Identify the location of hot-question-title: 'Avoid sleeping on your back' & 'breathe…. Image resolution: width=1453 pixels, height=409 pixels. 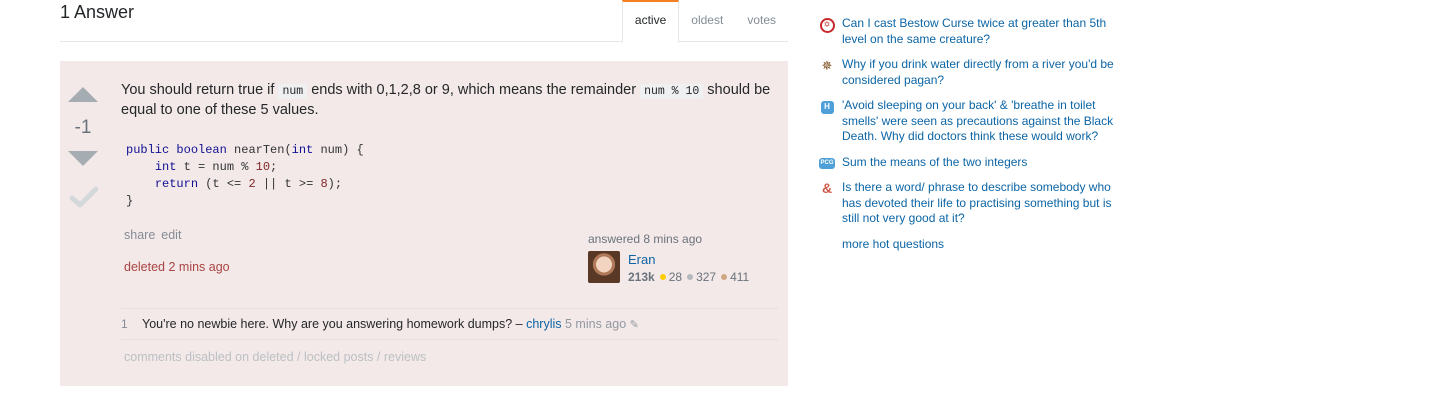
(978, 120).